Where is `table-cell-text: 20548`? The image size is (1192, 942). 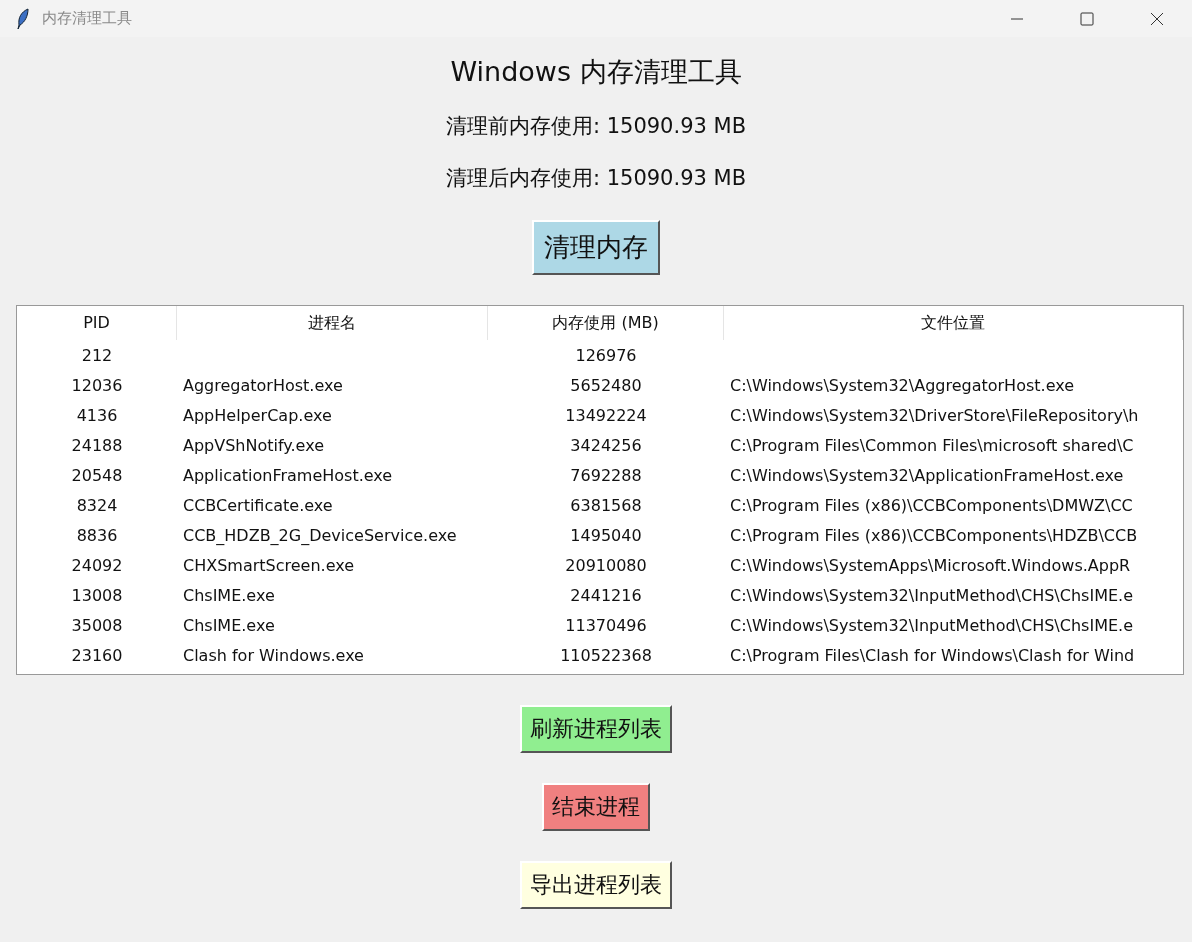
table-cell-text: 20548 is located at coordinates (97, 475).